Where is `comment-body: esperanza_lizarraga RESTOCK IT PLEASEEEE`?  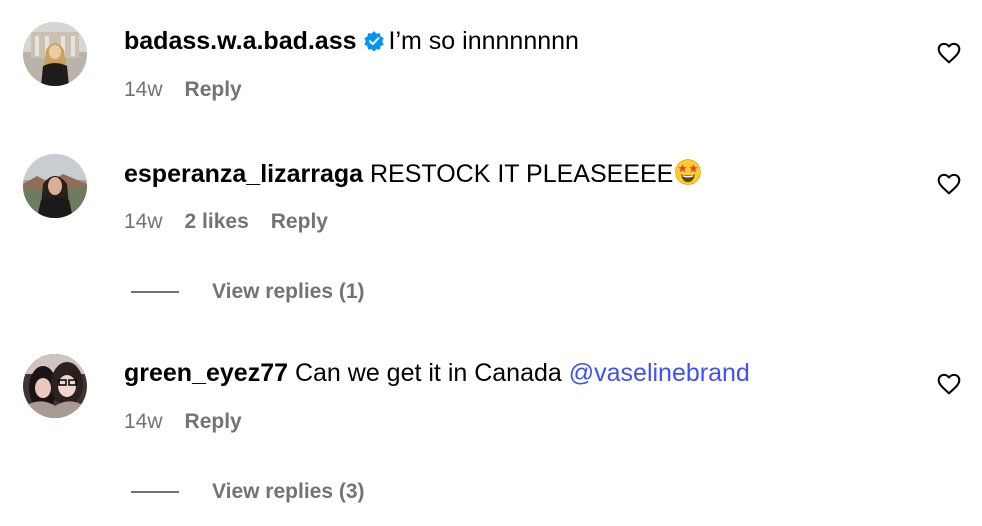 comment-body: esperanza_lizarraga RESTOCK IT PLEASEEEE is located at coordinates (413, 175).